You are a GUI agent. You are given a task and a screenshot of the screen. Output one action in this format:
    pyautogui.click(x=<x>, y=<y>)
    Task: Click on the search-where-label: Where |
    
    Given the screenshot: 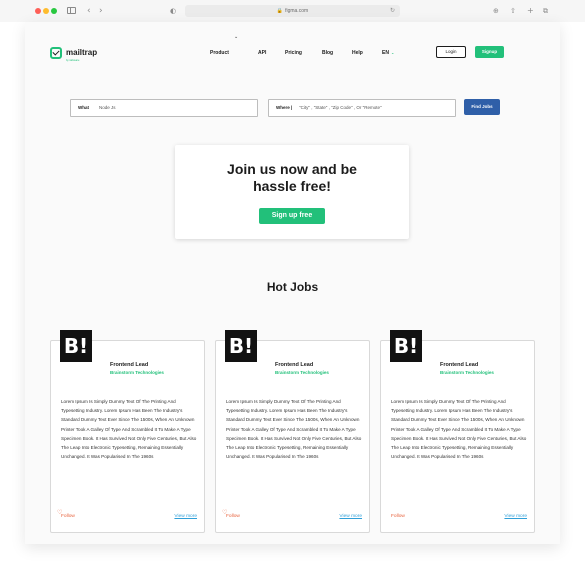 What is the action you would take?
    pyautogui.click(x=284, y=107)
    